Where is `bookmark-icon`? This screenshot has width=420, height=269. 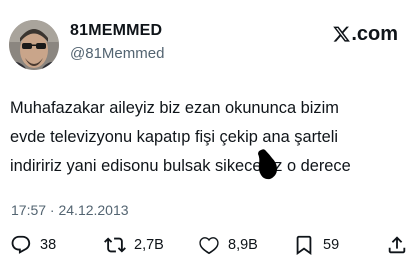
bookmark-icon is located at coordinates (304, 245).